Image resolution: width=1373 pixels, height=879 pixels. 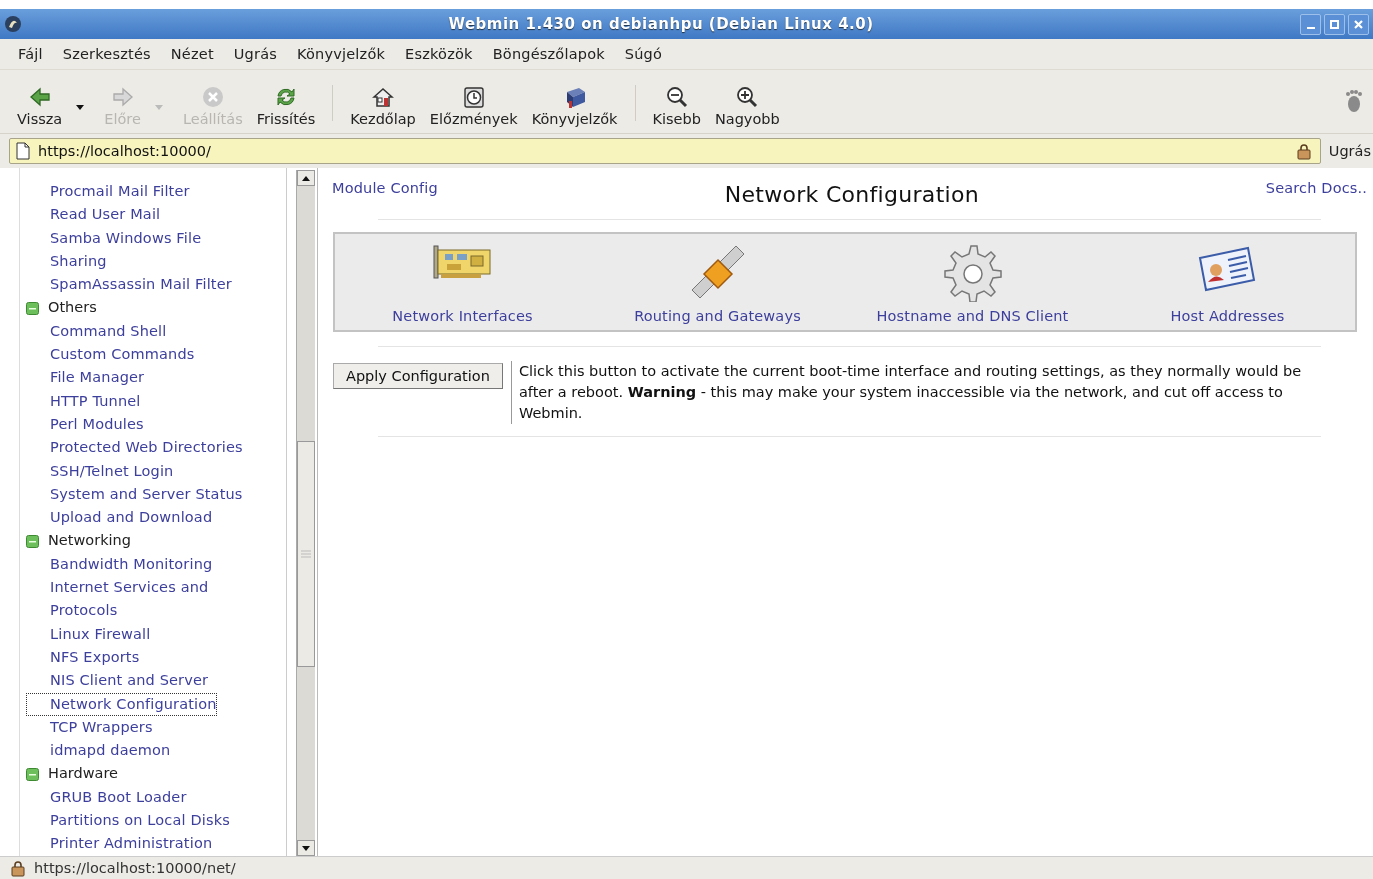 I want to click on minimize-icon, so click(x=1310, y=28).